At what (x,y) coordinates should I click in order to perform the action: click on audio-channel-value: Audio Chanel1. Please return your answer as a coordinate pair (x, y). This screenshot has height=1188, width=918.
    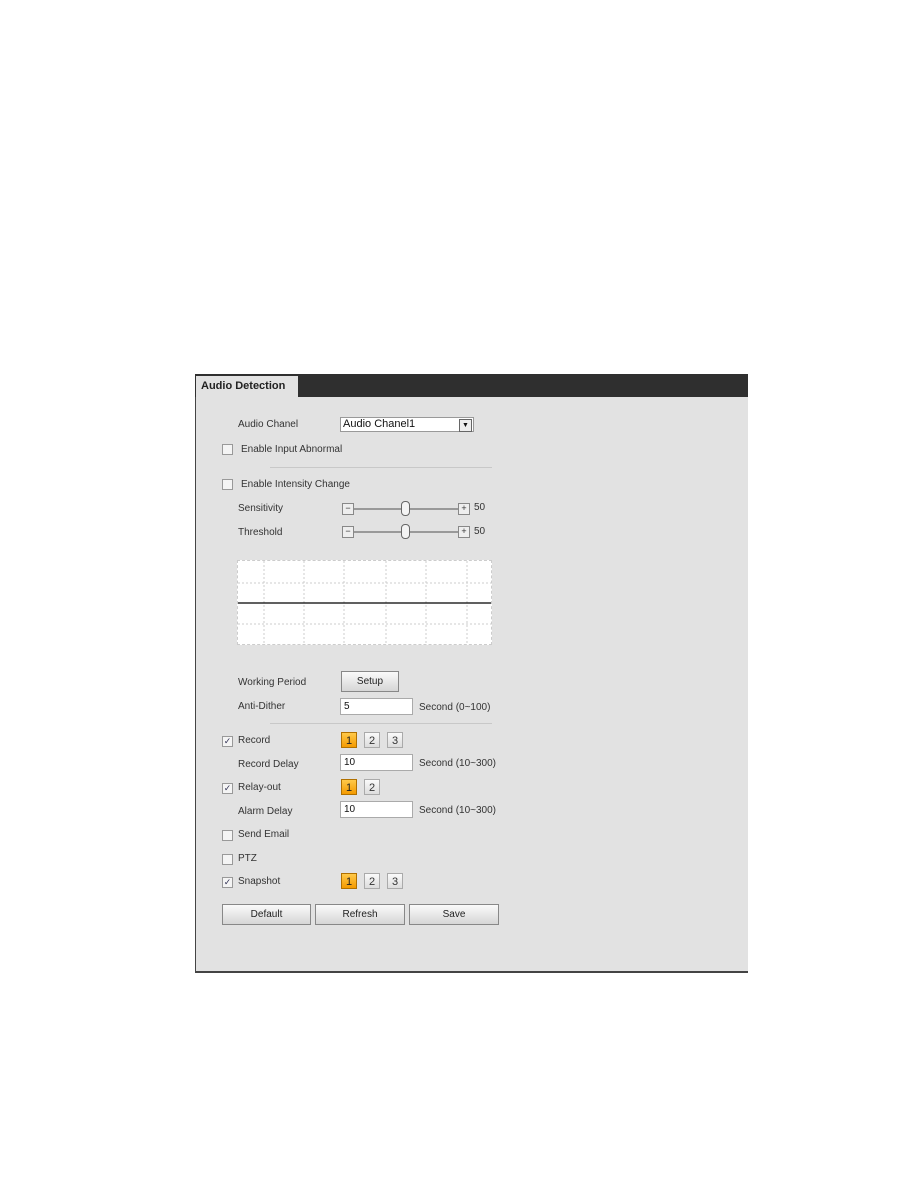
    Looking at the image, I should click on (379, 424).